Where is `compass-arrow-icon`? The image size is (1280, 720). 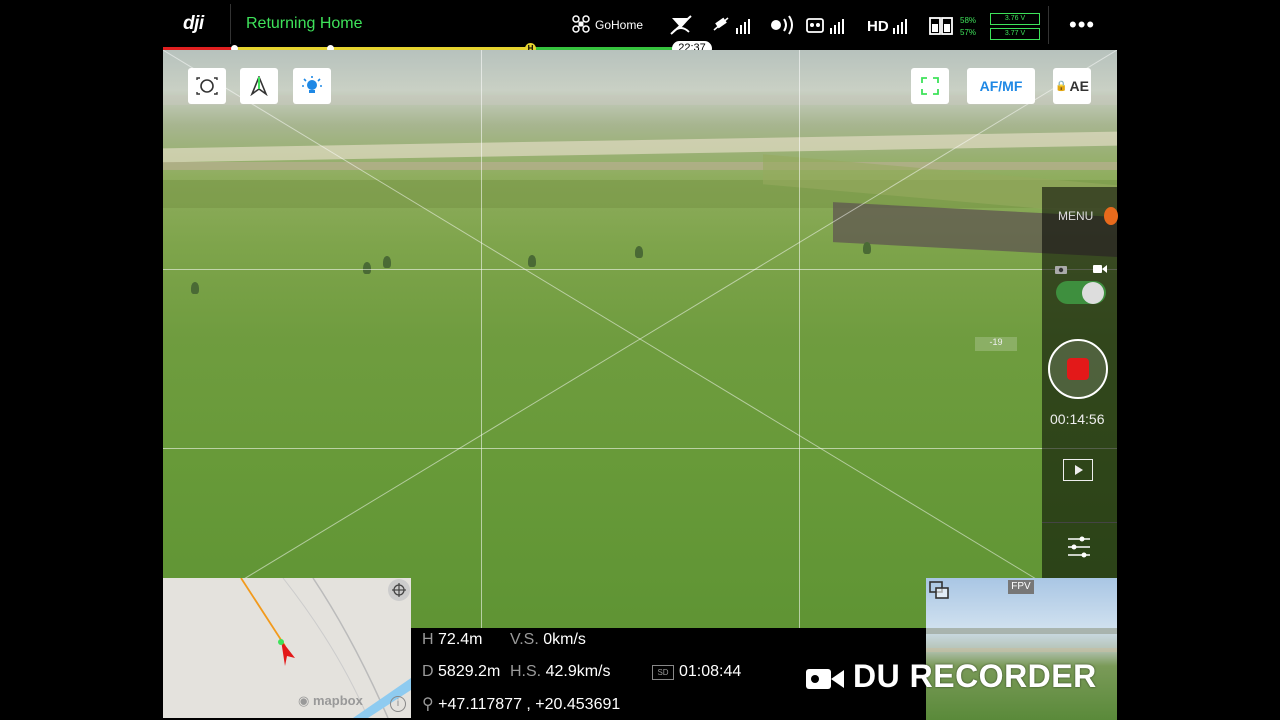 compass-arrow-icon is located at coordinates (259, 86).